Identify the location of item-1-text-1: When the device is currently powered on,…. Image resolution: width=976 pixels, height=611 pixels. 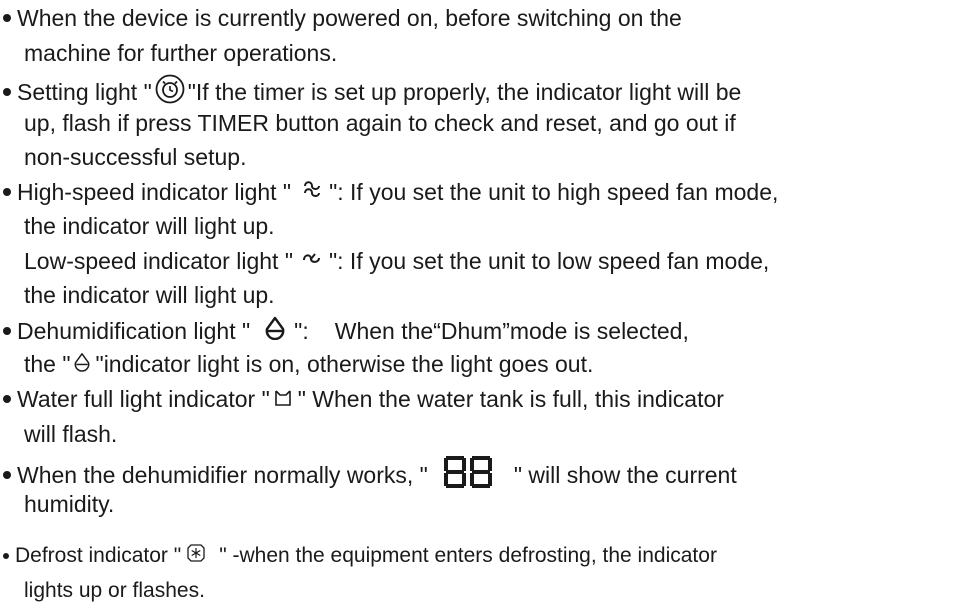
(349, 18).